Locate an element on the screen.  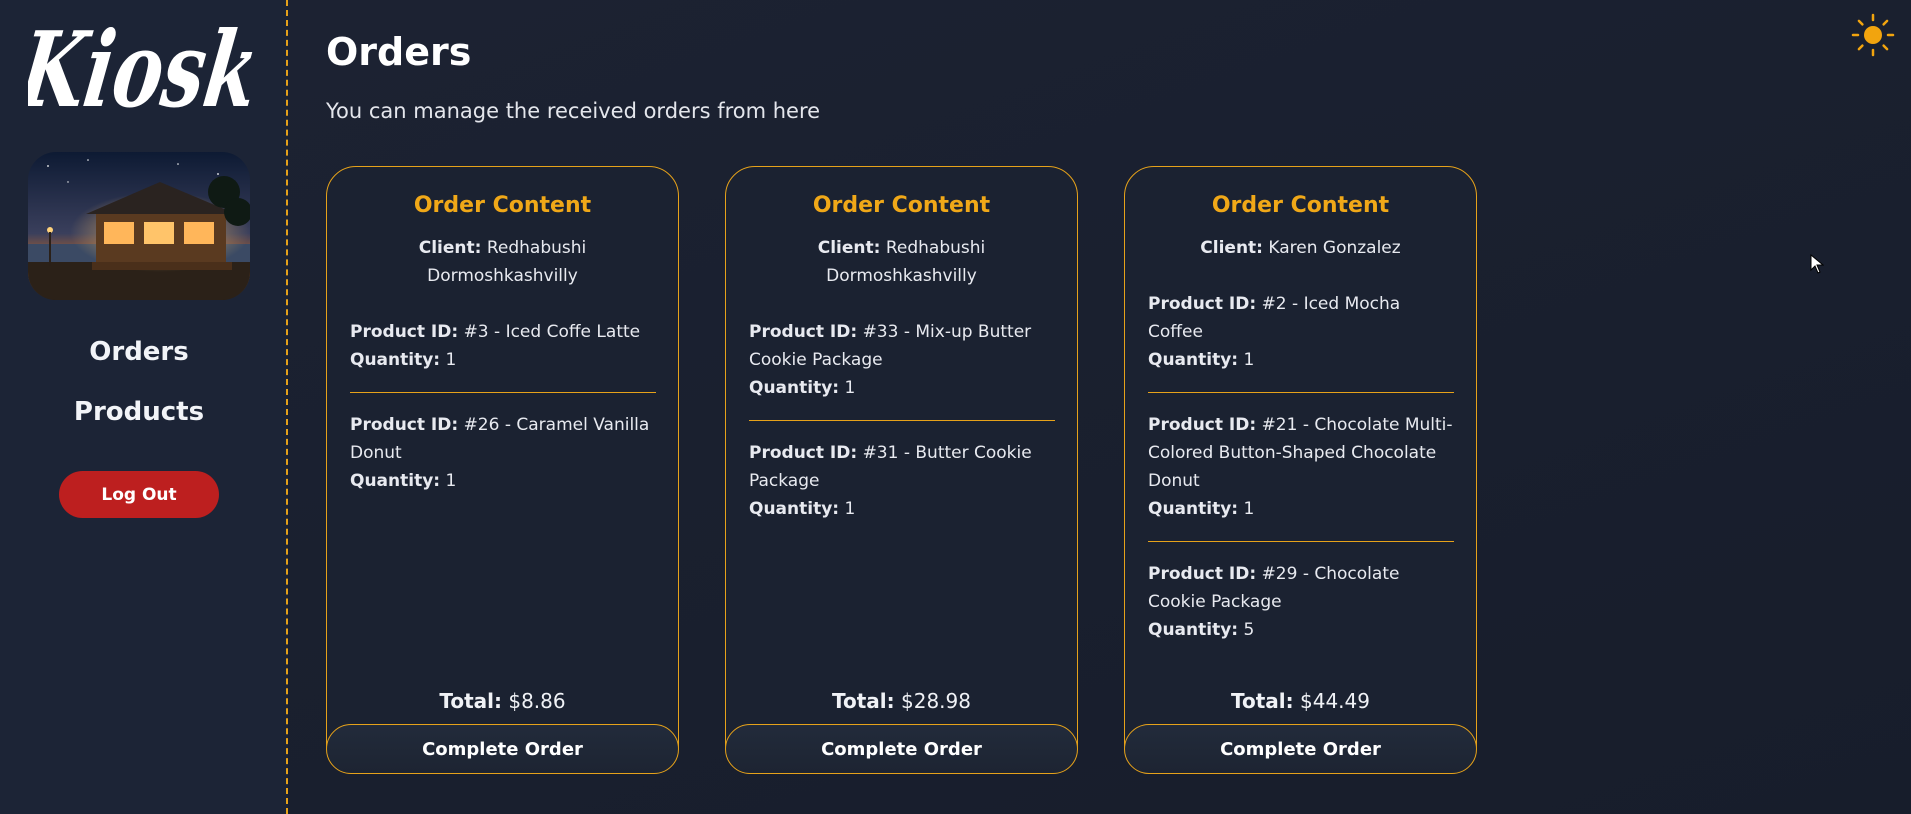
store-photo is located at coordinates (139, 226).